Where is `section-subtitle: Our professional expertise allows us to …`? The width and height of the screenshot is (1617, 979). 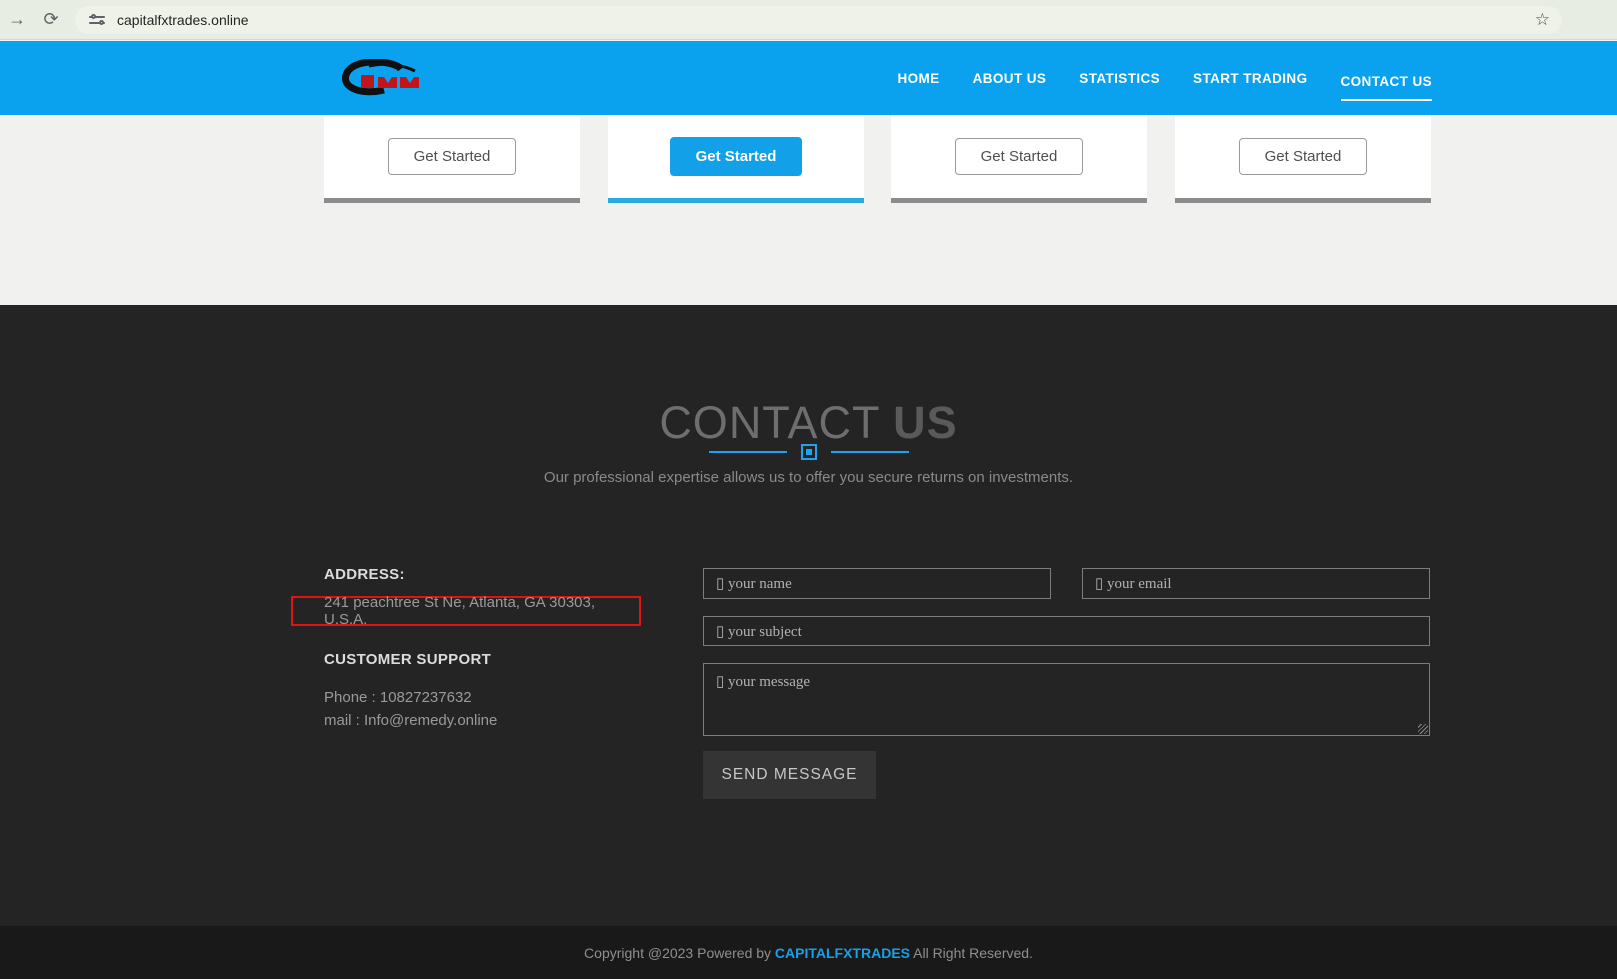 section-subtitle: Our professional expertise allows us to … is located at coordinates (808, 477).